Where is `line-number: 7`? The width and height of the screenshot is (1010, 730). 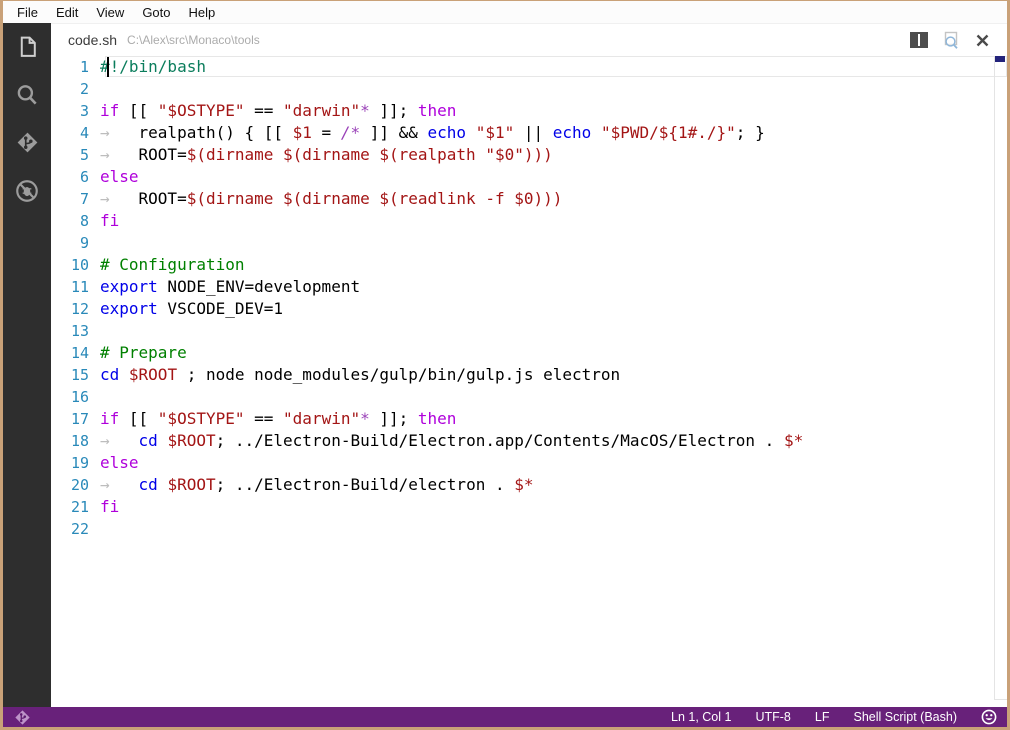 line-number: 7 is located at coordinates (84, 199).